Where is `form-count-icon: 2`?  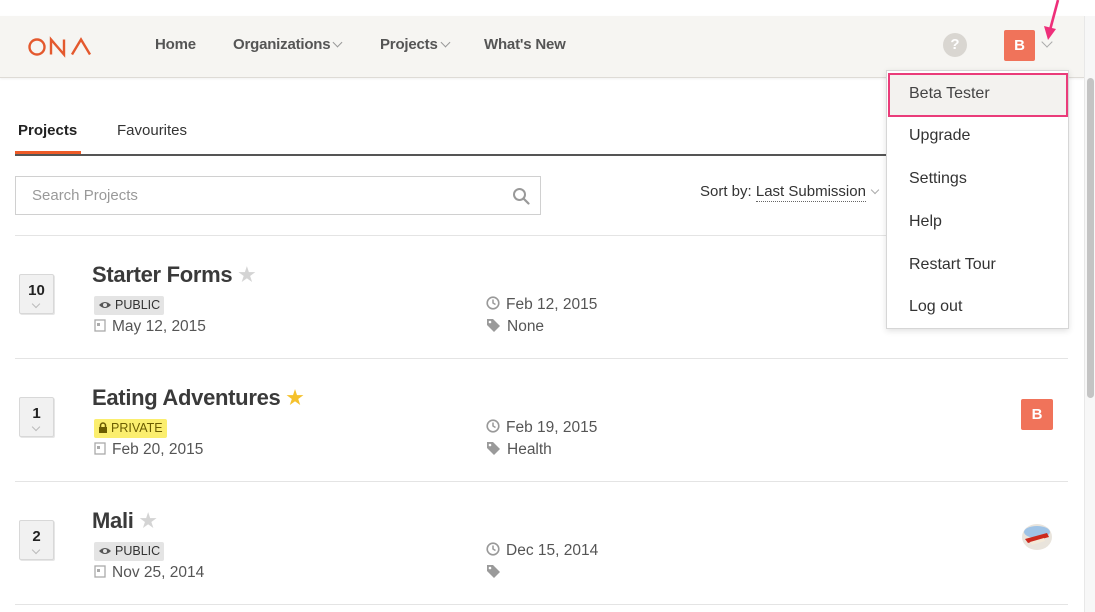 form-count-icon: 2 is located at coordinates (36, 540).